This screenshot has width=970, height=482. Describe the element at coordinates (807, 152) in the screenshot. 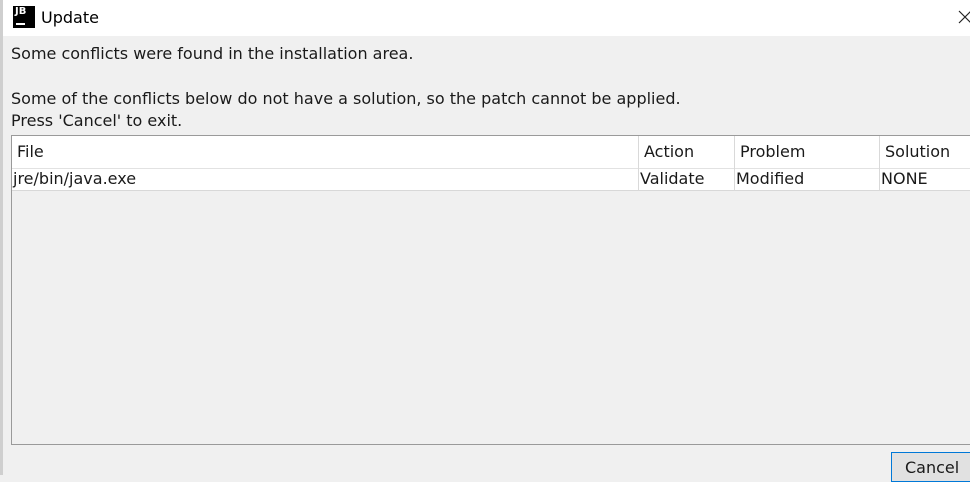

I see `column-header-problem: Problem` at that location.